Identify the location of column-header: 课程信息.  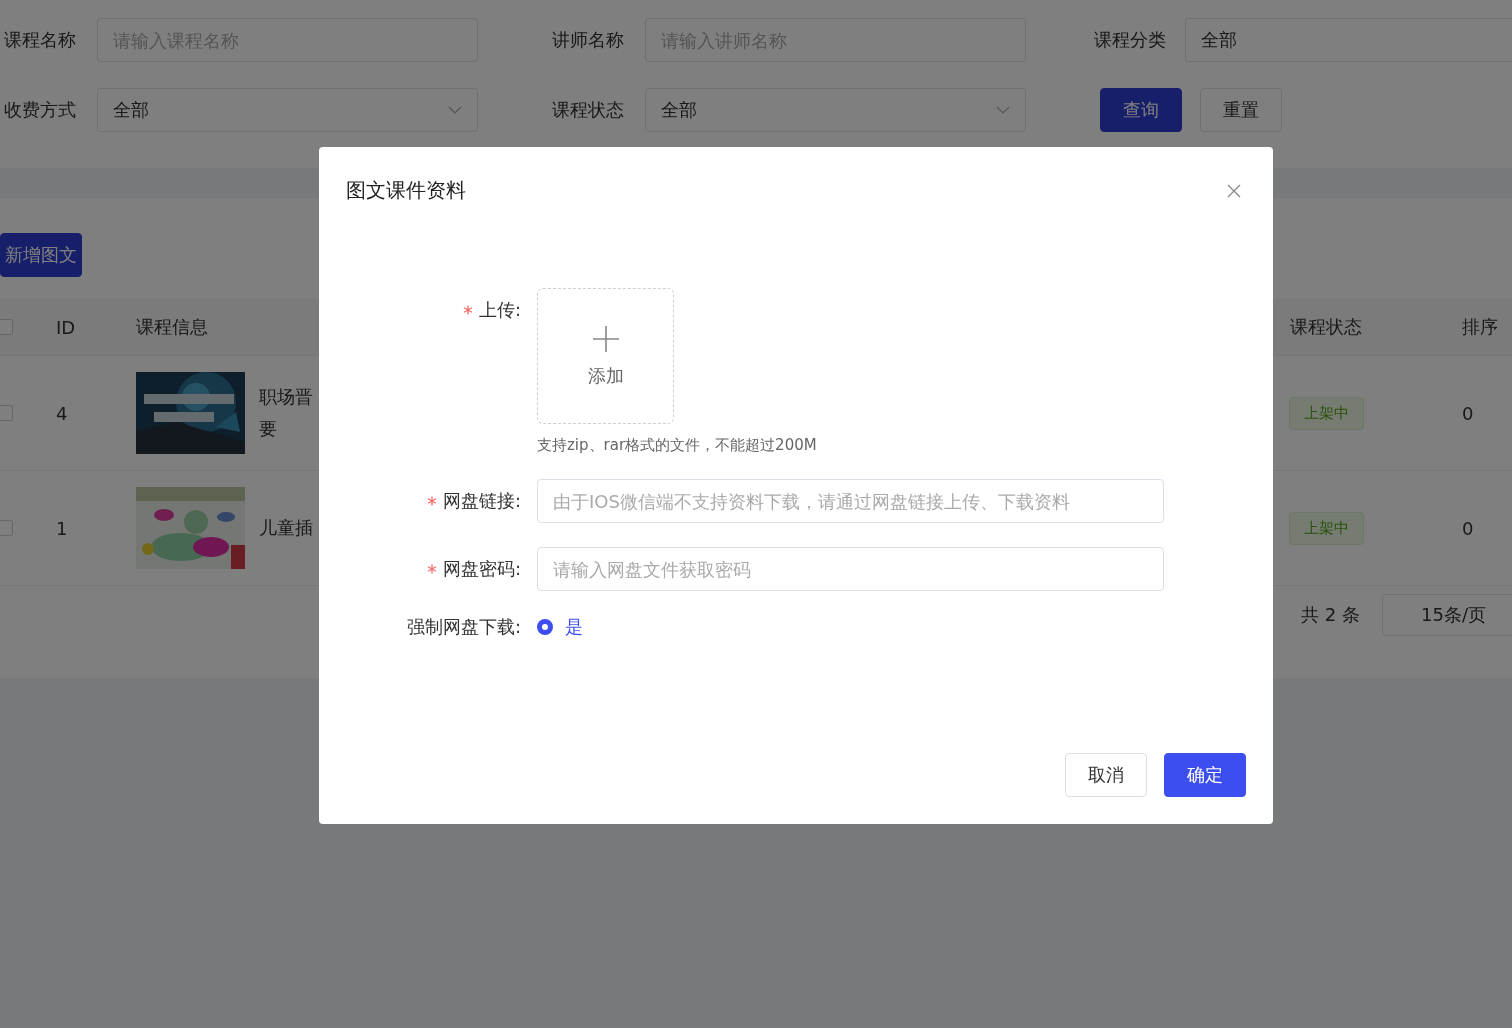
(172, 327).